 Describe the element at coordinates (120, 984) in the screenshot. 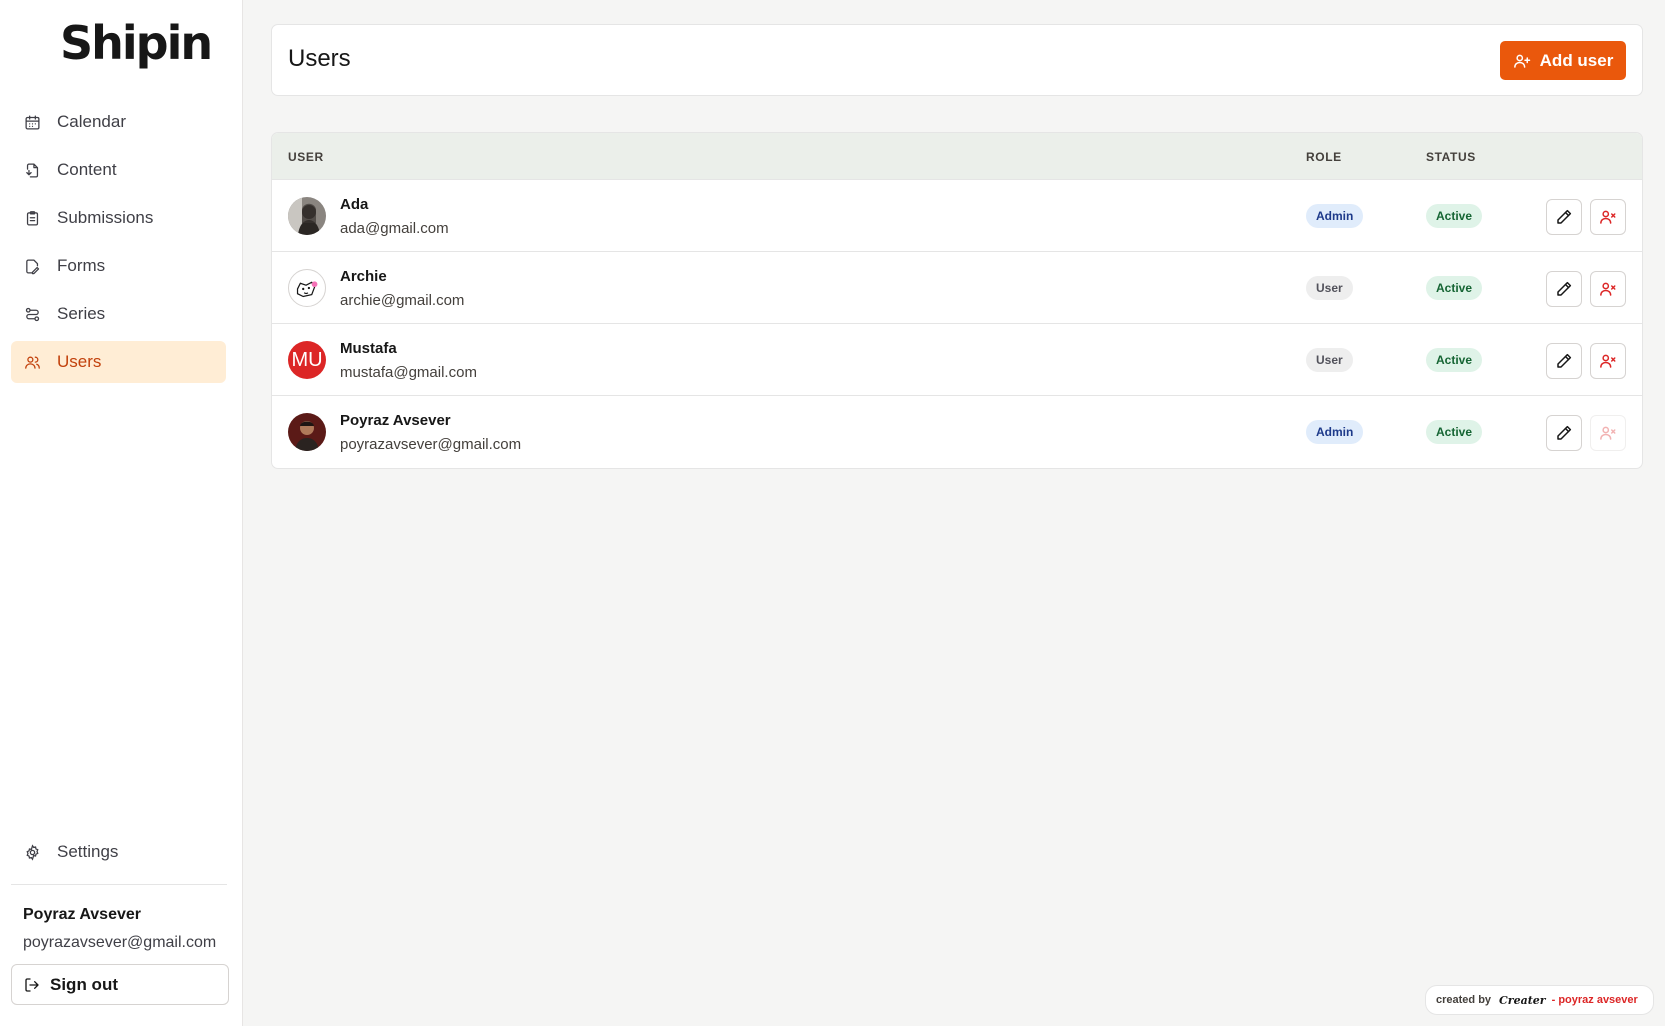

I see `sign-out-button: Sign out` at that location.